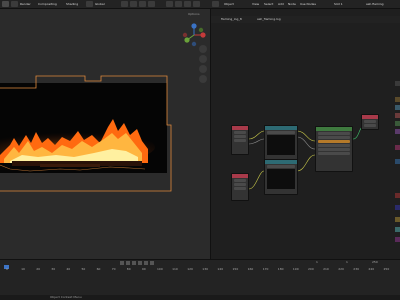 The image size is (400, 300). What do you see at coordinates (397, 83) in the screenshot?
I see `tool-icon` at bounding box center [397, 83].